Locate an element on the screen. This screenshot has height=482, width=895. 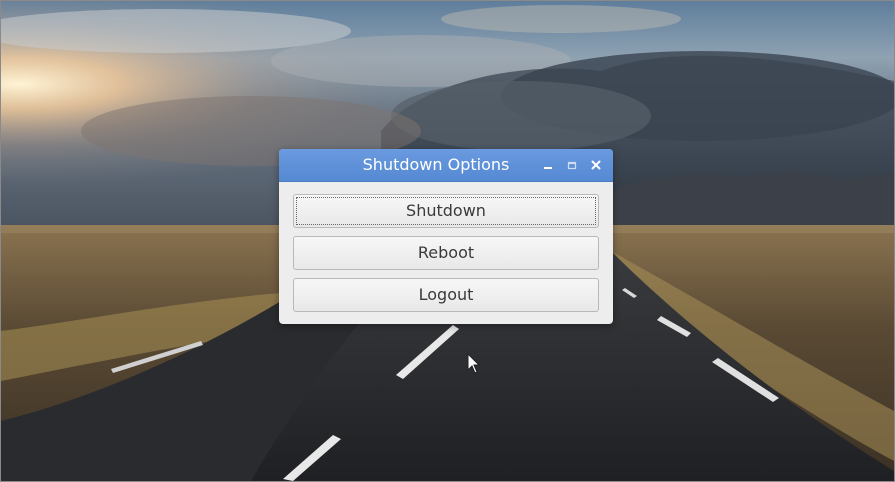
dialog-titlebar: Shutdown Options is located at coordinates (446, 165).